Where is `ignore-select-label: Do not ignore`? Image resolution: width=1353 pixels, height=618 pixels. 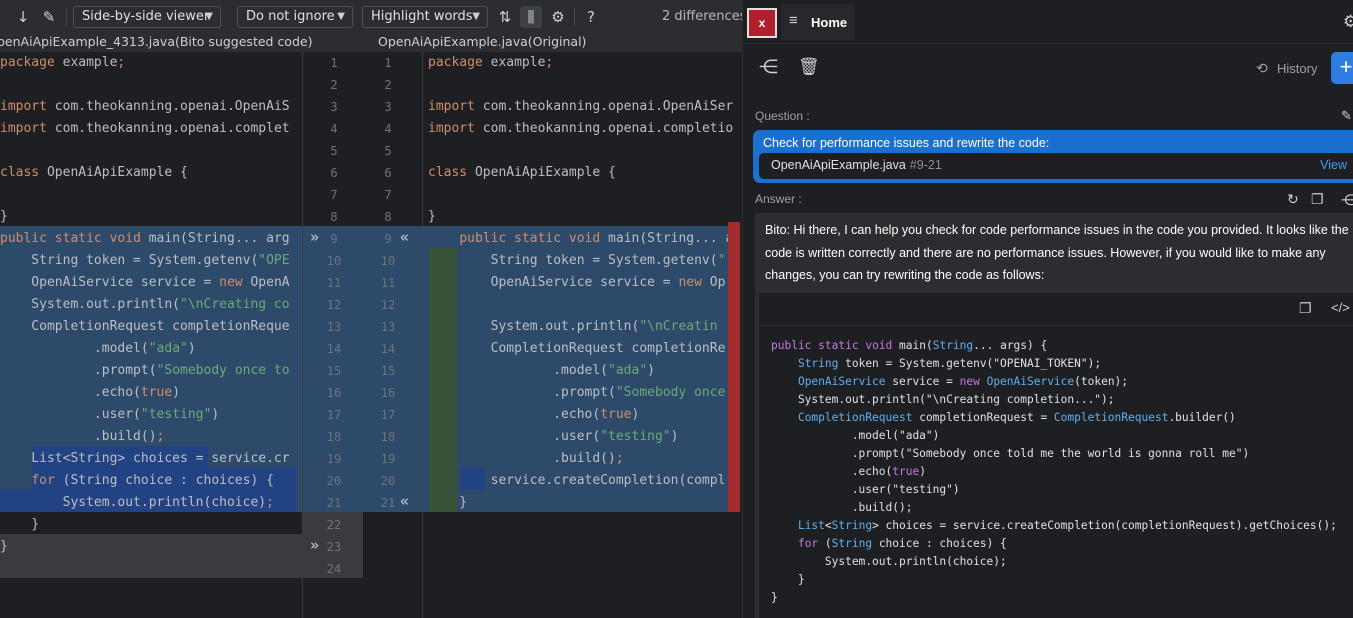 ignore-select-label: Do not ignore is located at coordinates (290, 16).